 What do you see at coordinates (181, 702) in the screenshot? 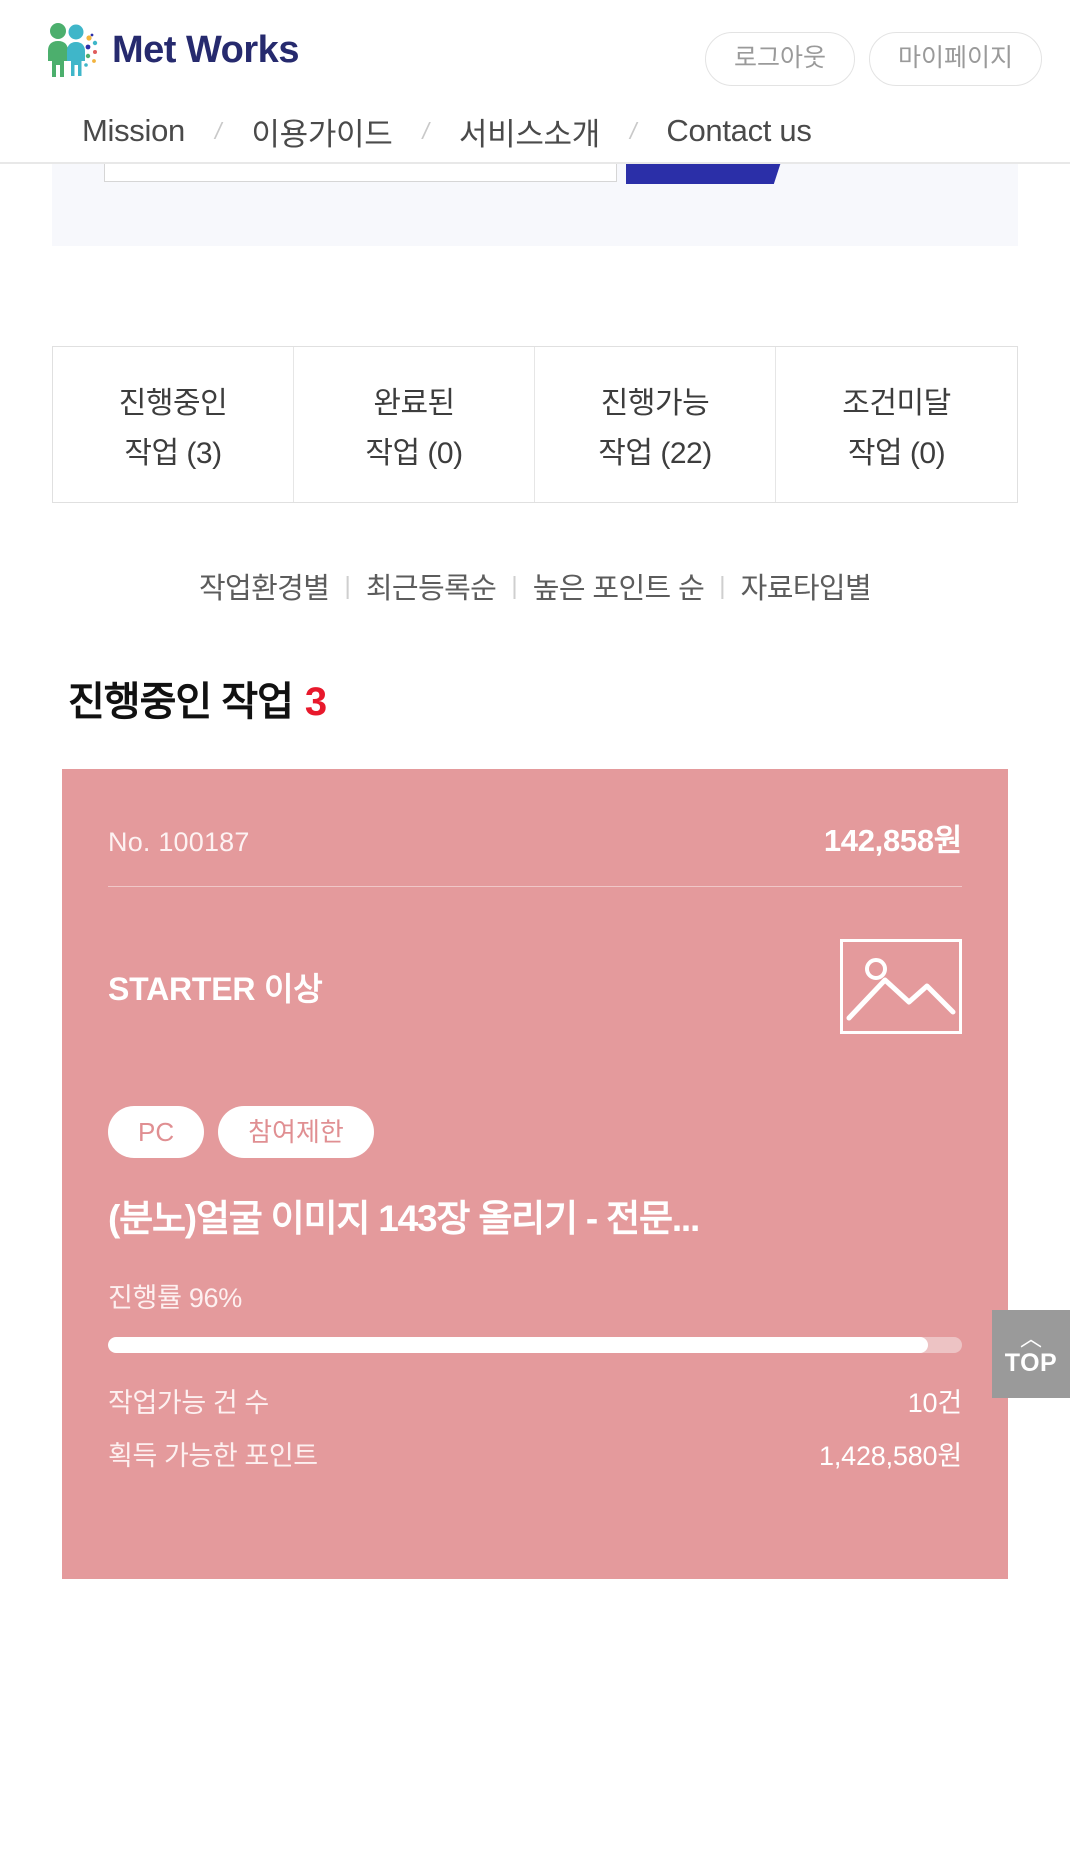
I see `section-heading-text: 진행중인 작업` at bounding box center [181, 702].